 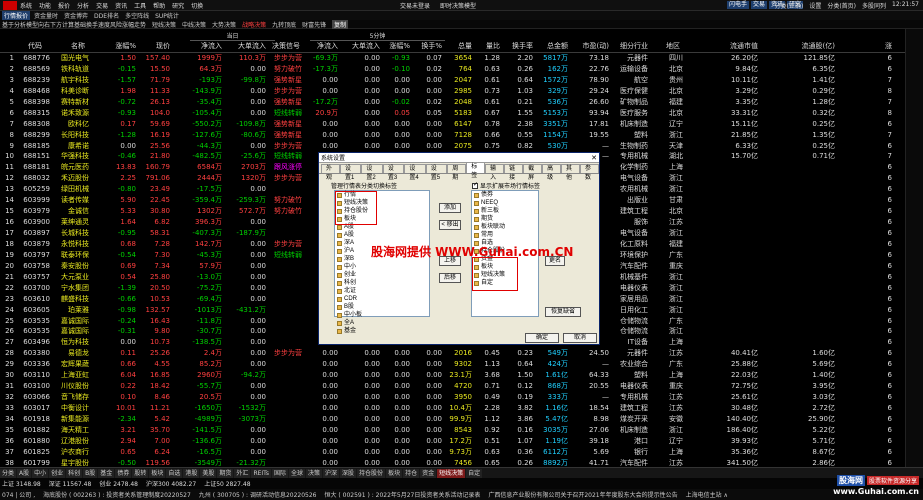 I want to click on market-tab: 科创, so click(x=74, y=473).